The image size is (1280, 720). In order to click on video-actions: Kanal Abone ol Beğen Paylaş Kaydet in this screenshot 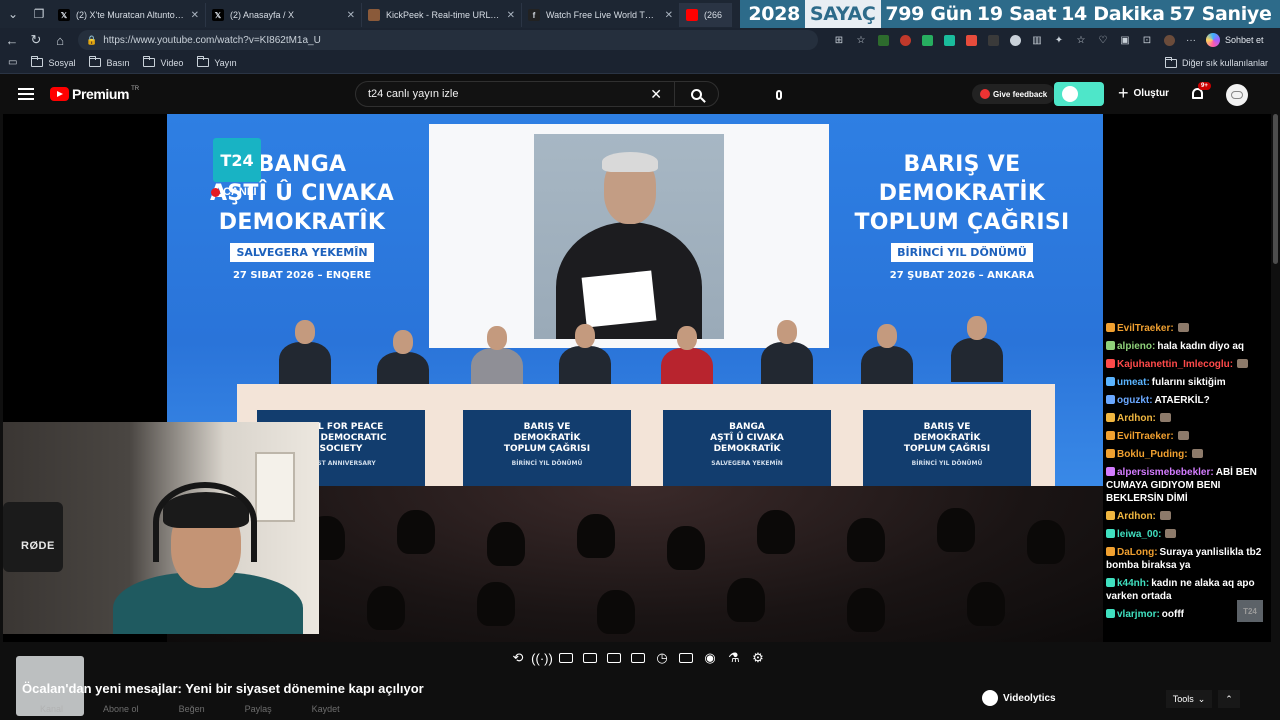, I will do `click(190, 709)`.